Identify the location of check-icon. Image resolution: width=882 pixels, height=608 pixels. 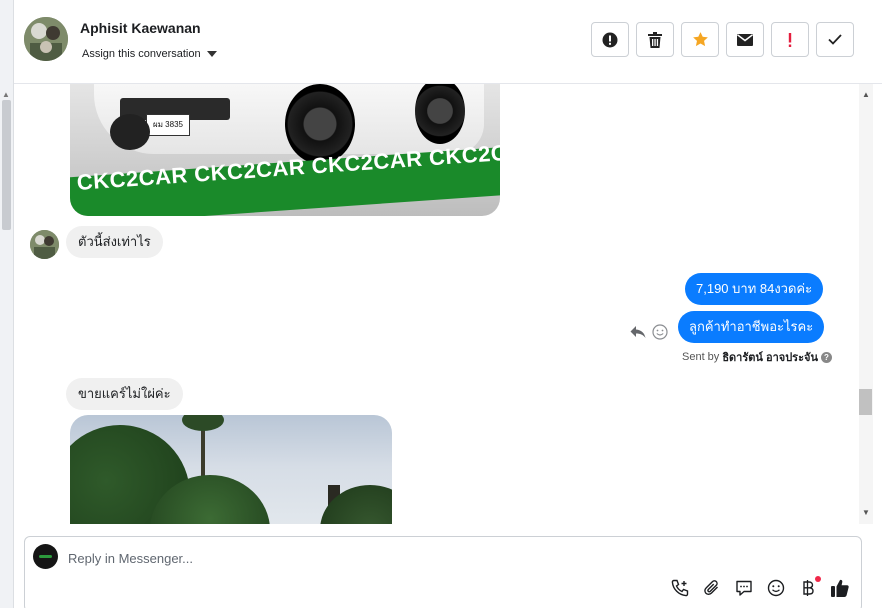
(835, 39).